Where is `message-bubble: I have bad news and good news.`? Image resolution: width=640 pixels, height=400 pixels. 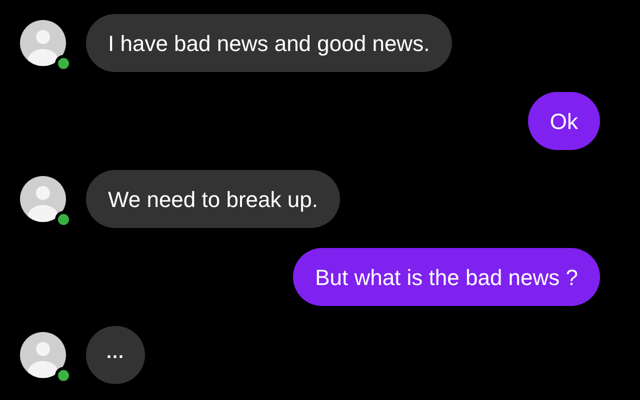 message-bubble: I have bad news and good news. is located at coordinates (269, 43).